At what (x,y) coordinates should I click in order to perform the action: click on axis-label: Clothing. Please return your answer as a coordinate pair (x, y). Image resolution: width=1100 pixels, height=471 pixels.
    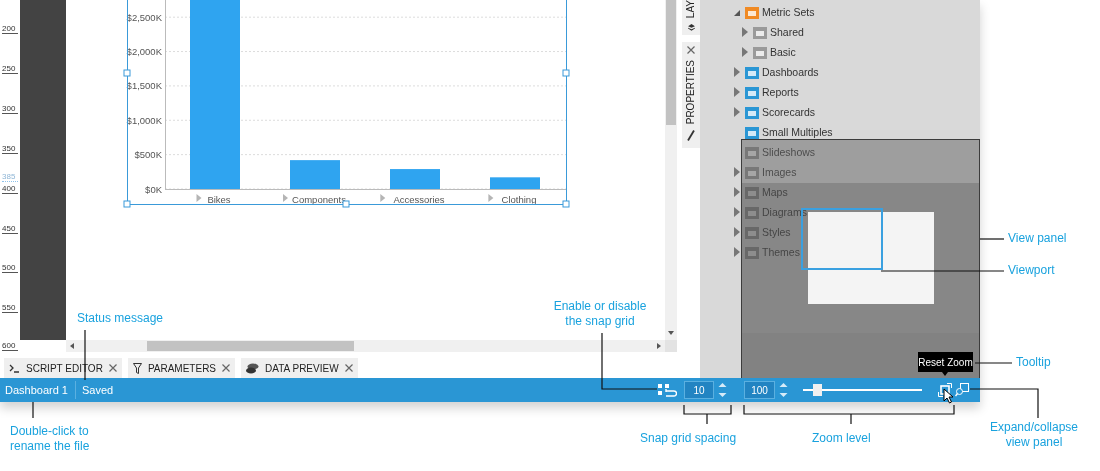
    Looking at the image, I should click on (519, 199).